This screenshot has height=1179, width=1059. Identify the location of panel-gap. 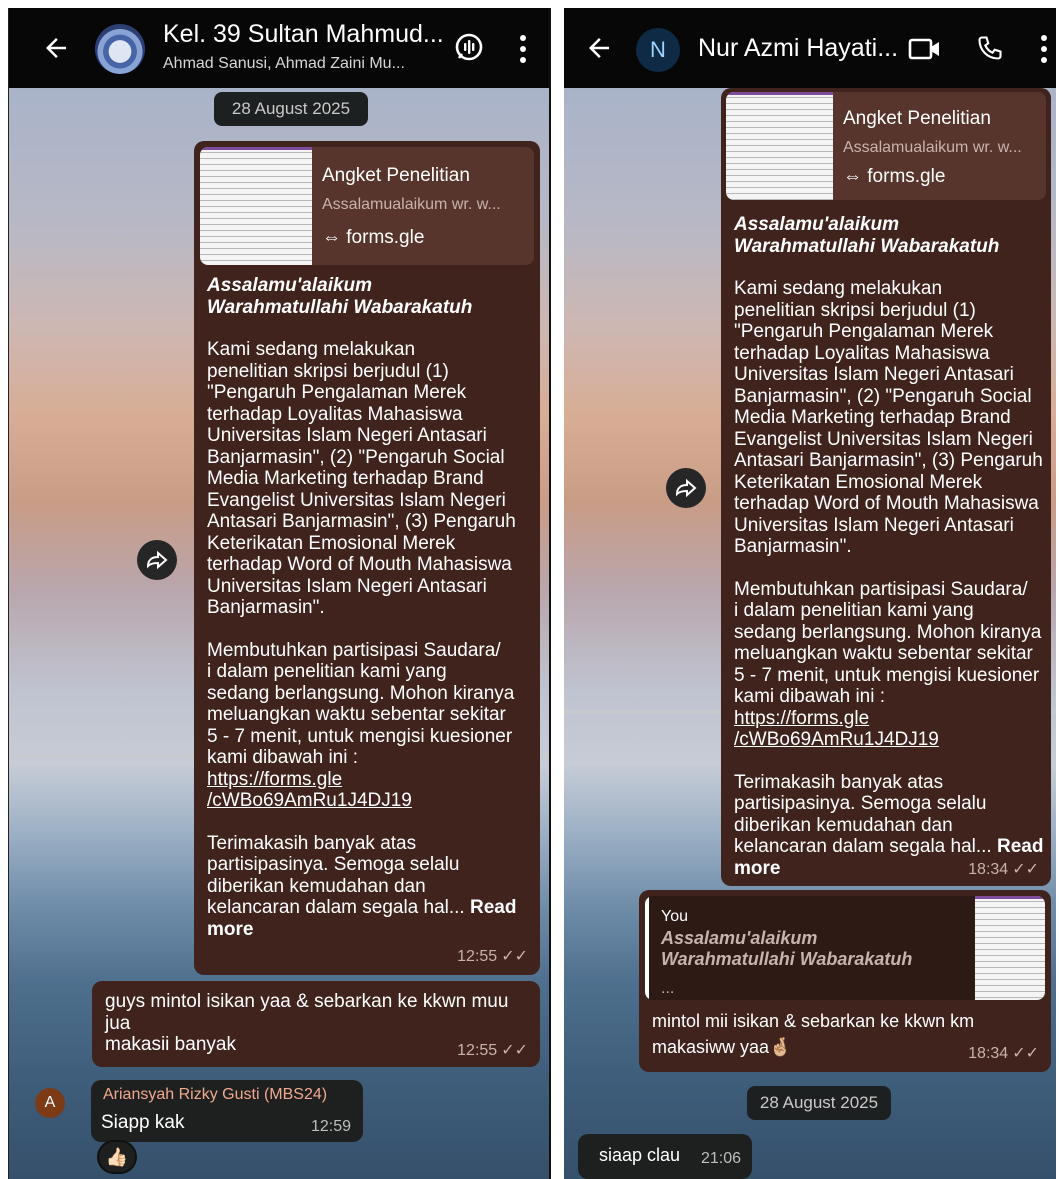
(558, 593).